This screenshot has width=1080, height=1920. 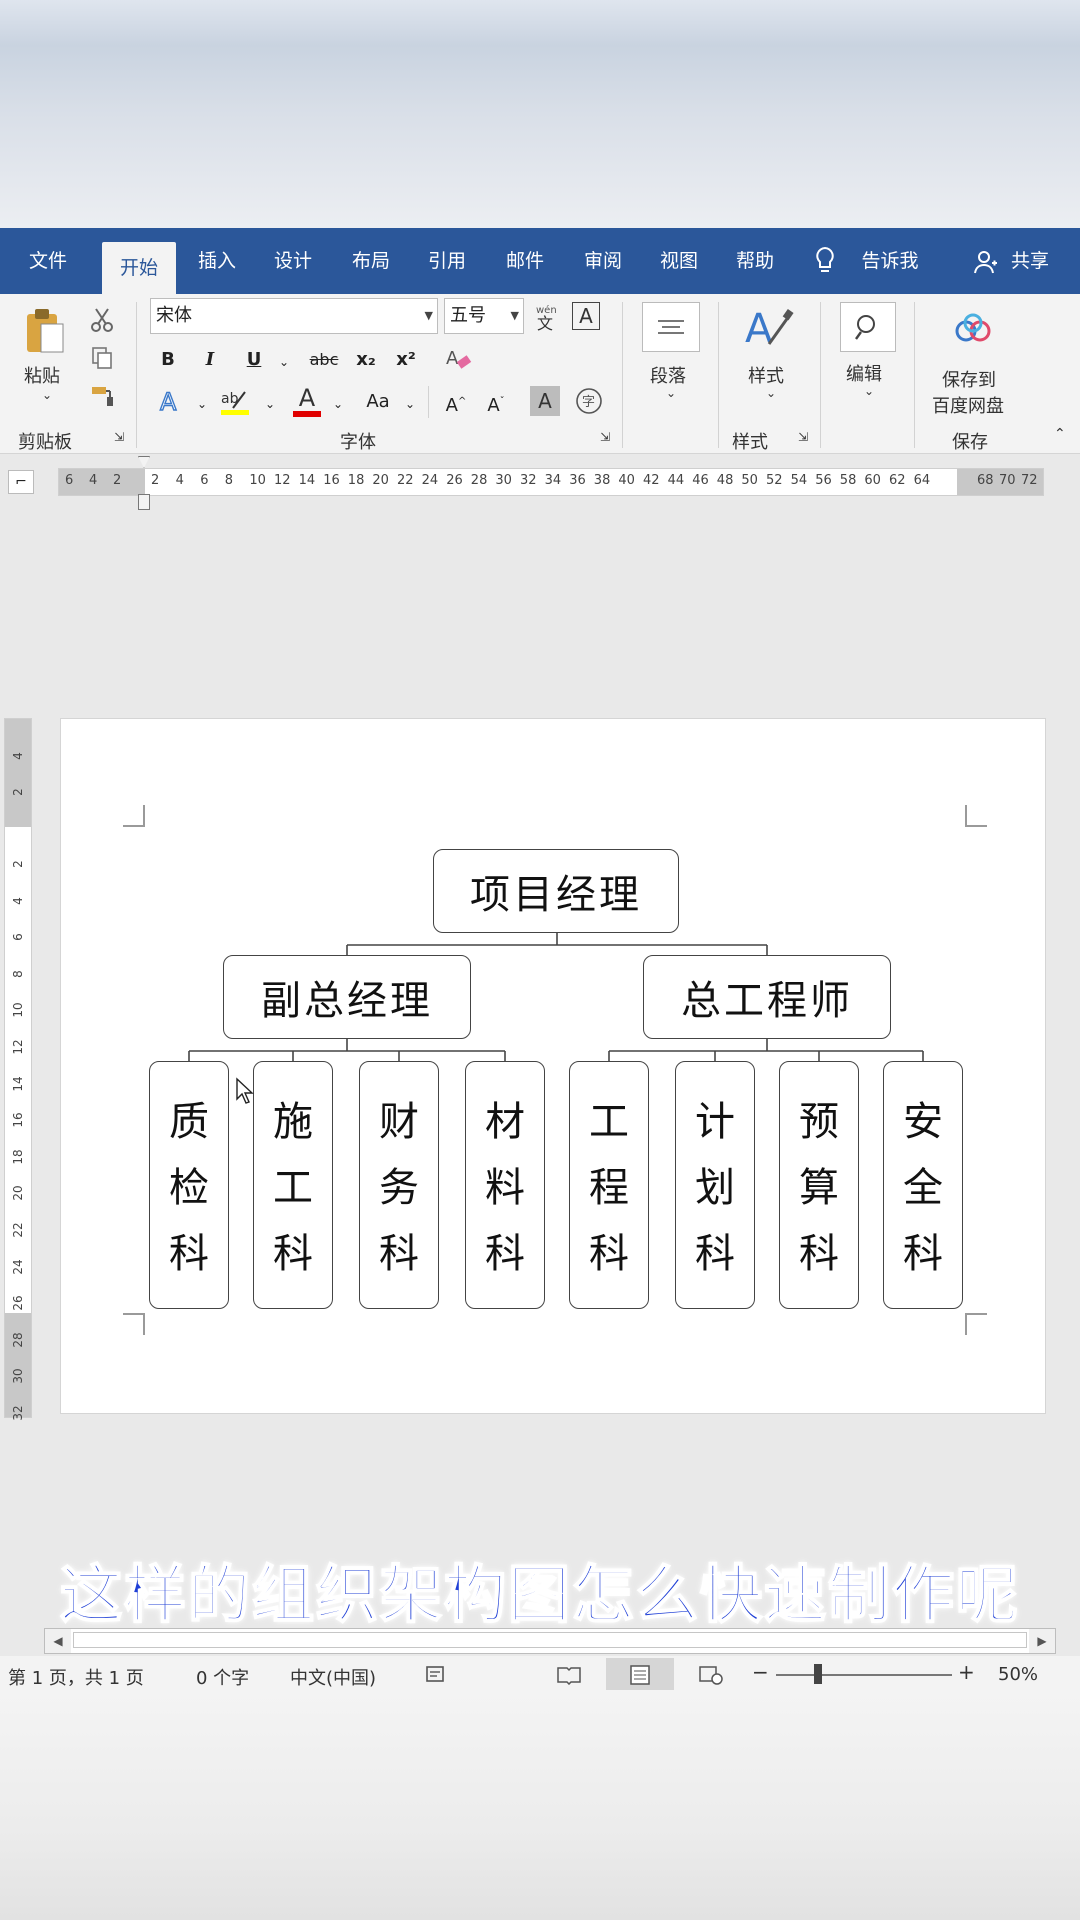 I want to click on tab-home: 开始, so click(x=139, y=268).